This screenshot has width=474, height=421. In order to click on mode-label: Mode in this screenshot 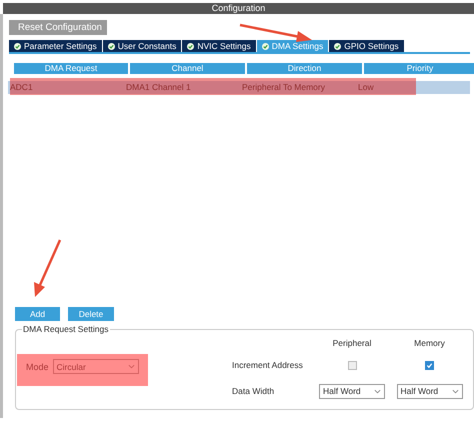, I will do `click(37, 367)`.